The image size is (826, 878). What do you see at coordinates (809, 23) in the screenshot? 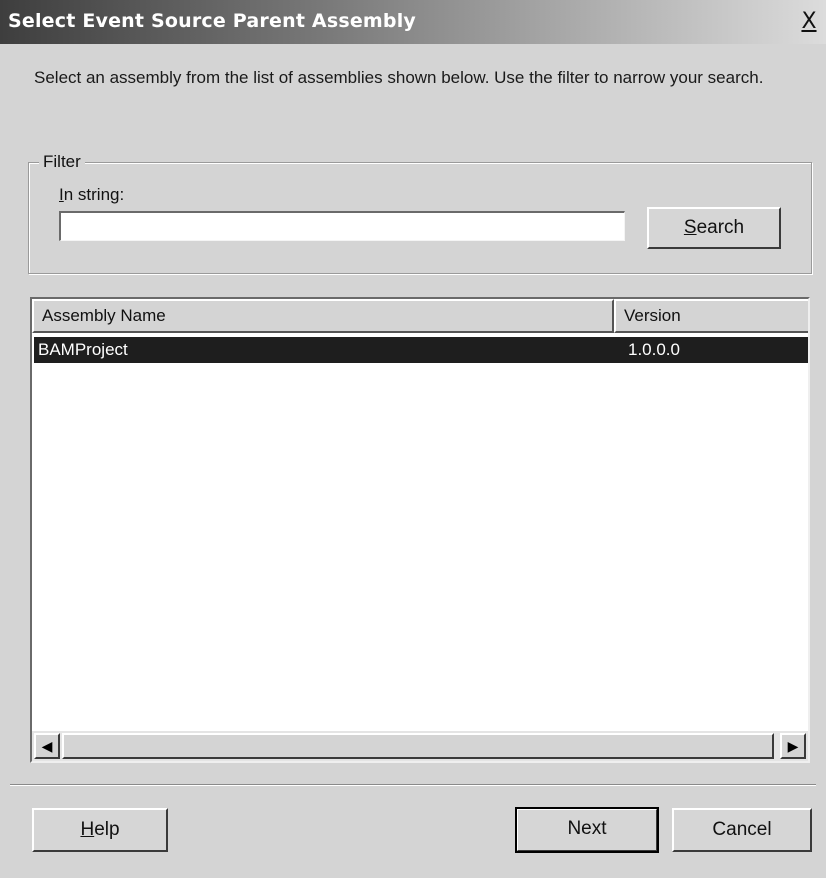
I see `close-button: X` at bounding box center [809, 23].